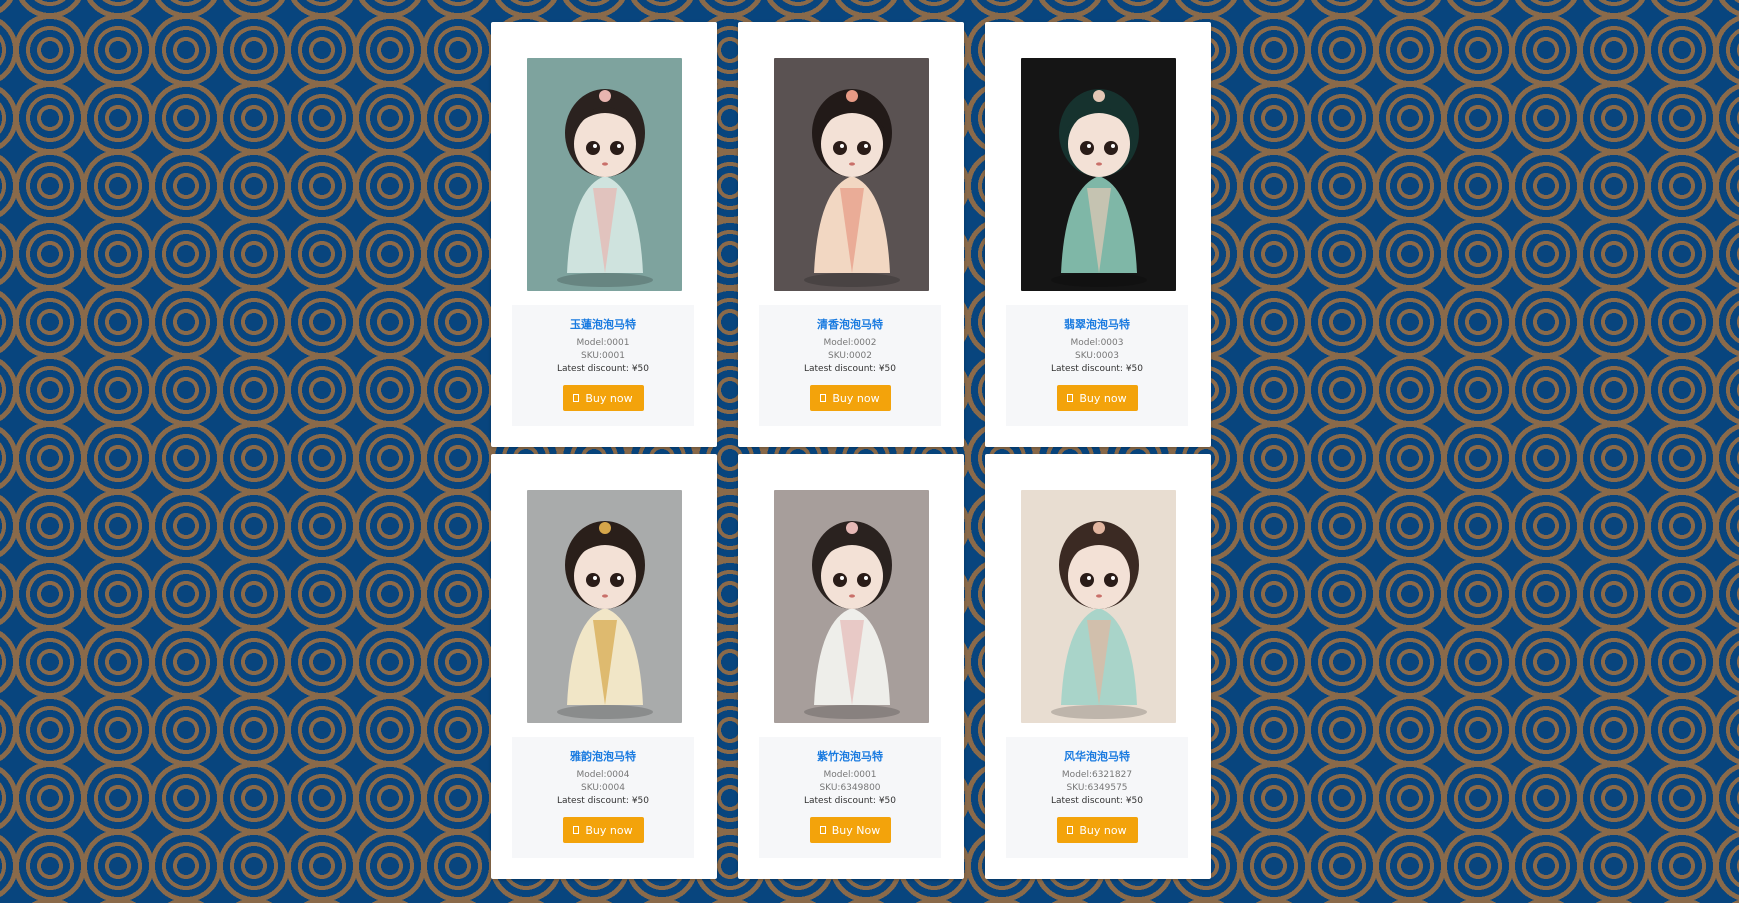  I want to click on product-sku: SKU:0001, so click(603, 356).